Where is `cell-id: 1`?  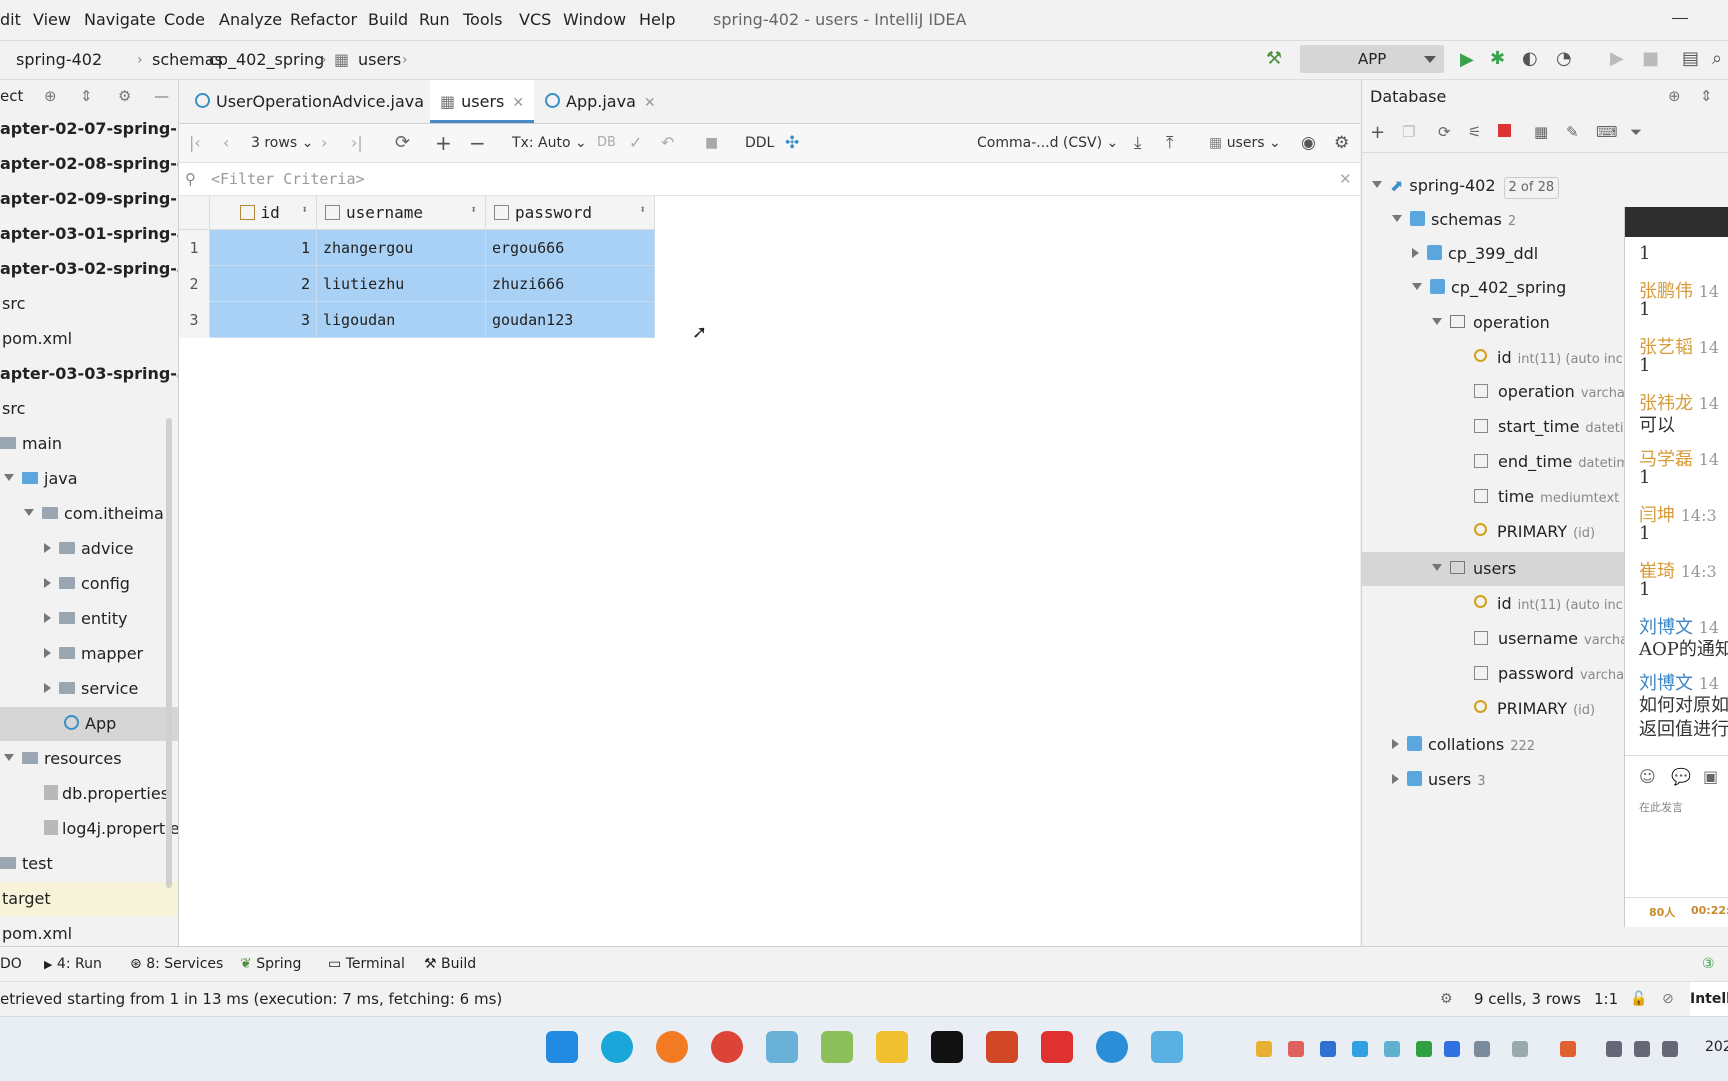
cell-id: 1 is located at coordinates (263, 247).